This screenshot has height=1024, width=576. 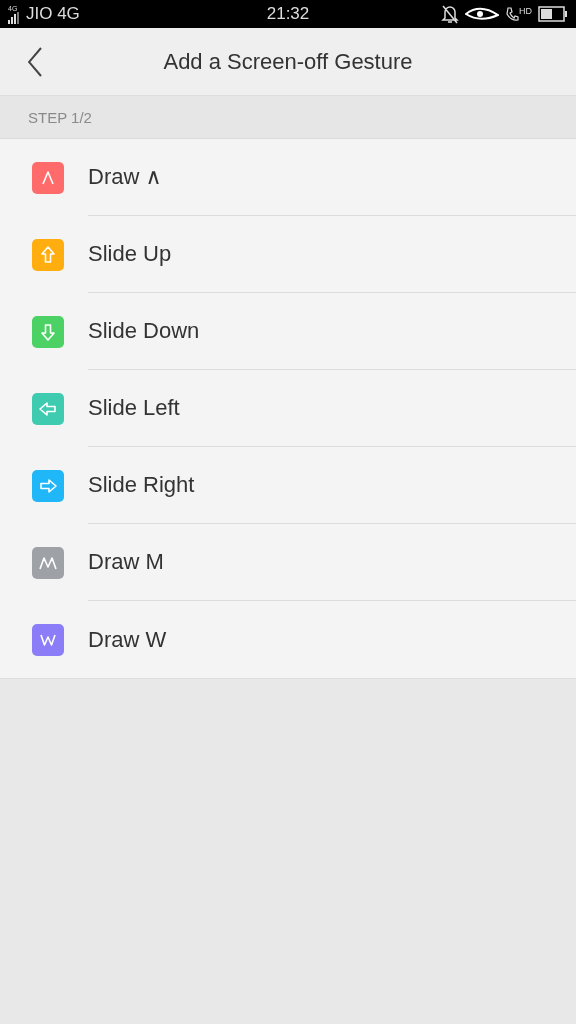 What do you see at coordinates (288, 408) in the screenshot?
I see `gesture-option: Slide Left` at bounding box center [288, 408].